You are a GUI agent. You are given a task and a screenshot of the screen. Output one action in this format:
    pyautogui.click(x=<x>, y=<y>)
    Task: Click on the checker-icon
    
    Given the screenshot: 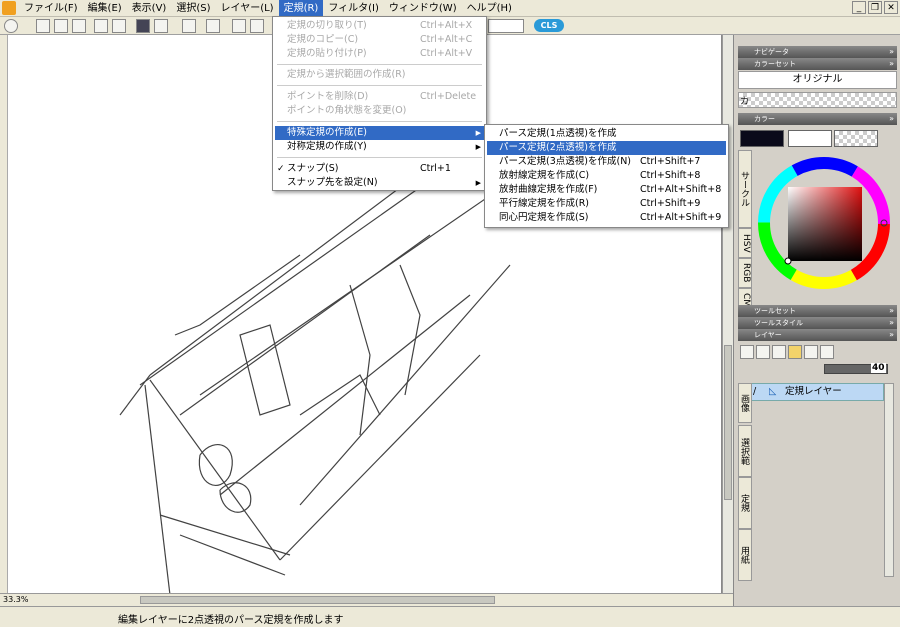 What is the action you would take?
    pyautogui.click(x=143, y=26)
    